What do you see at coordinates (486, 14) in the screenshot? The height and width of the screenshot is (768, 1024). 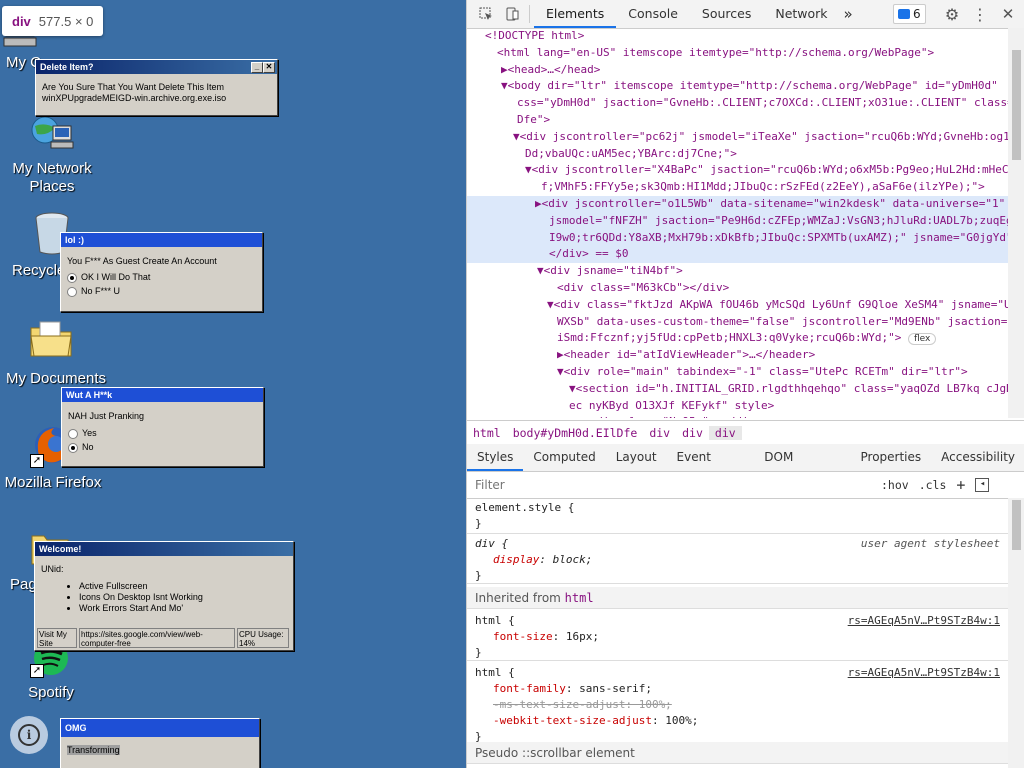 I see `inspect-element-icon` at bounding box center [486, 14].